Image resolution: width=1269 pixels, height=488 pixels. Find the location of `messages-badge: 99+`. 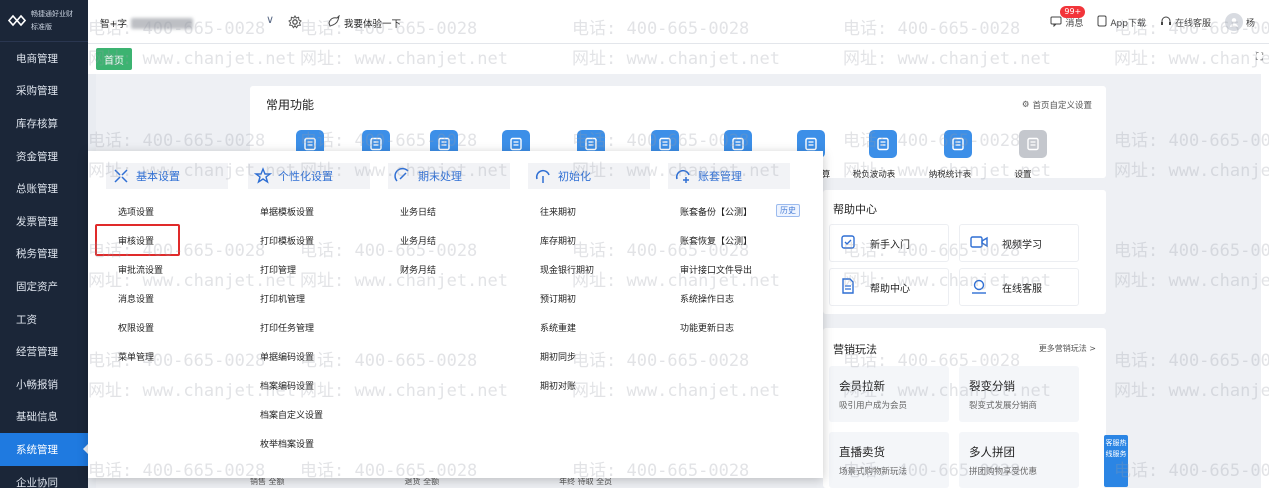

messages-badge: 99+ is located at coordinates (1073, 11).